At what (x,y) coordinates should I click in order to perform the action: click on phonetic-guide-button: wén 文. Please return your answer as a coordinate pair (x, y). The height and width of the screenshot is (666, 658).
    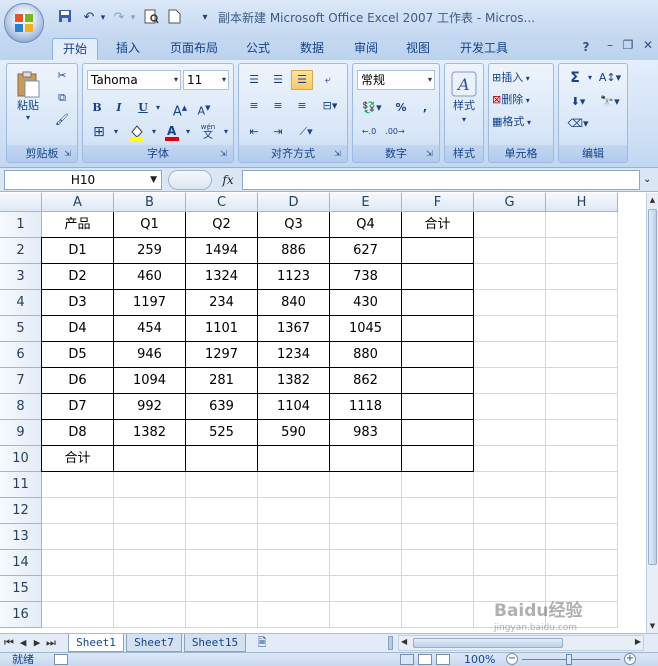
    Looking at the image, I should click on (208, 132).